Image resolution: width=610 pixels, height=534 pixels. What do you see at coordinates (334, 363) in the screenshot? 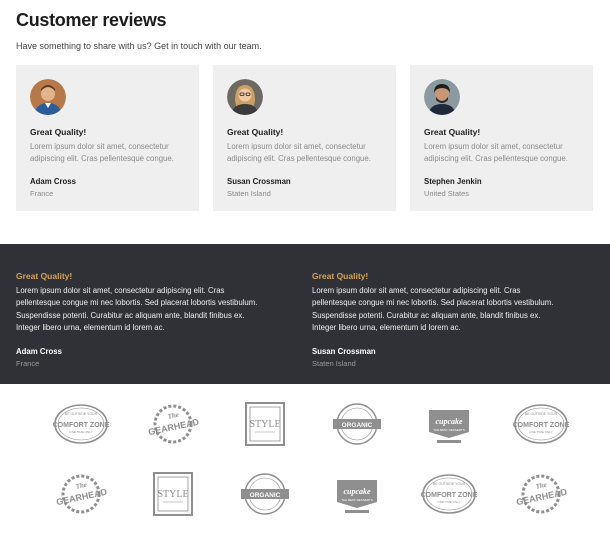
I see `quote-location: Staten Island` at bounding box center [334, 363].